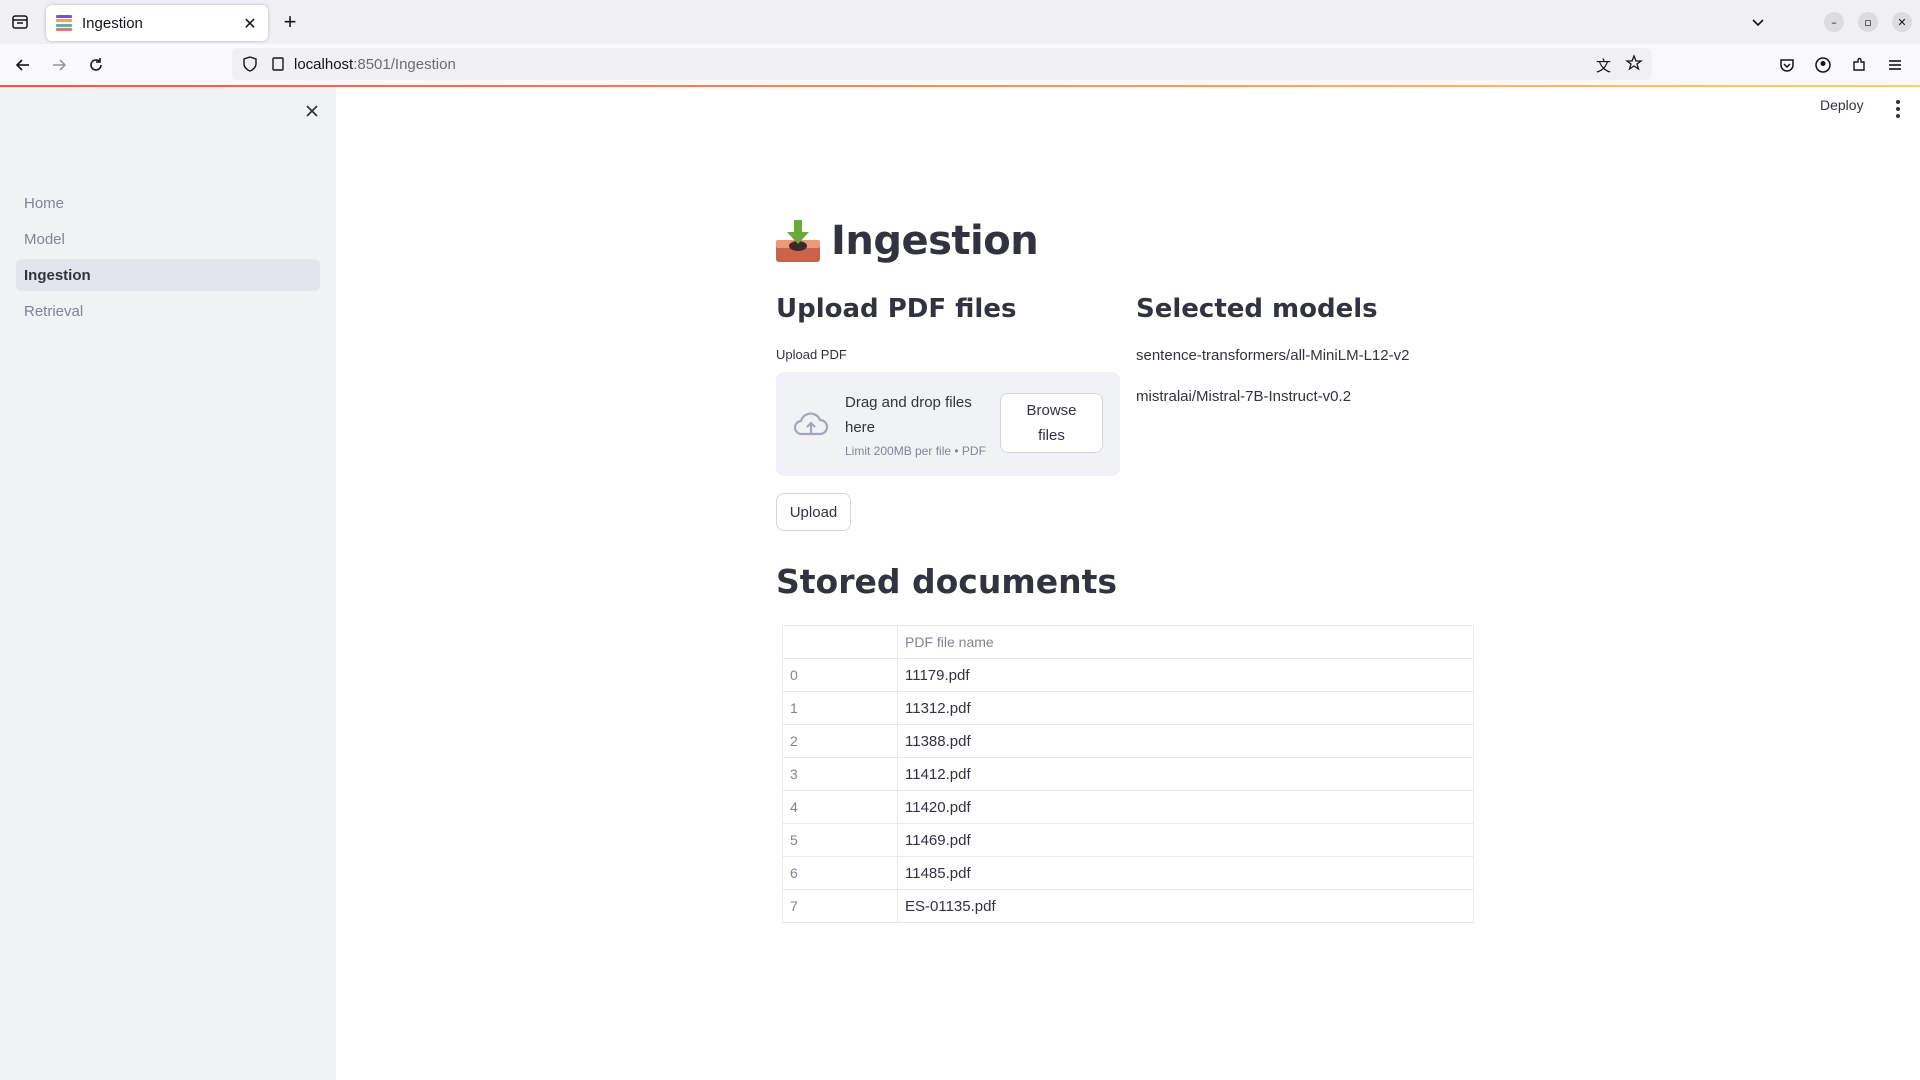 This screenshot has width=1920, height=1080. I want to click on row-index: 1, so click(840, 708).